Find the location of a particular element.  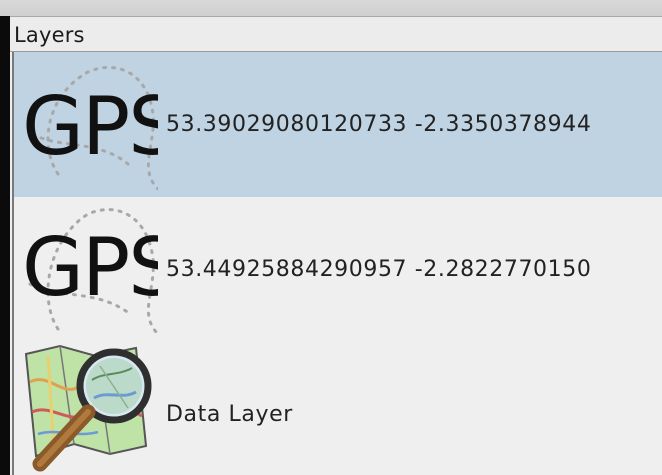

map-magnifier-icon is located at coordinates (88, 408).